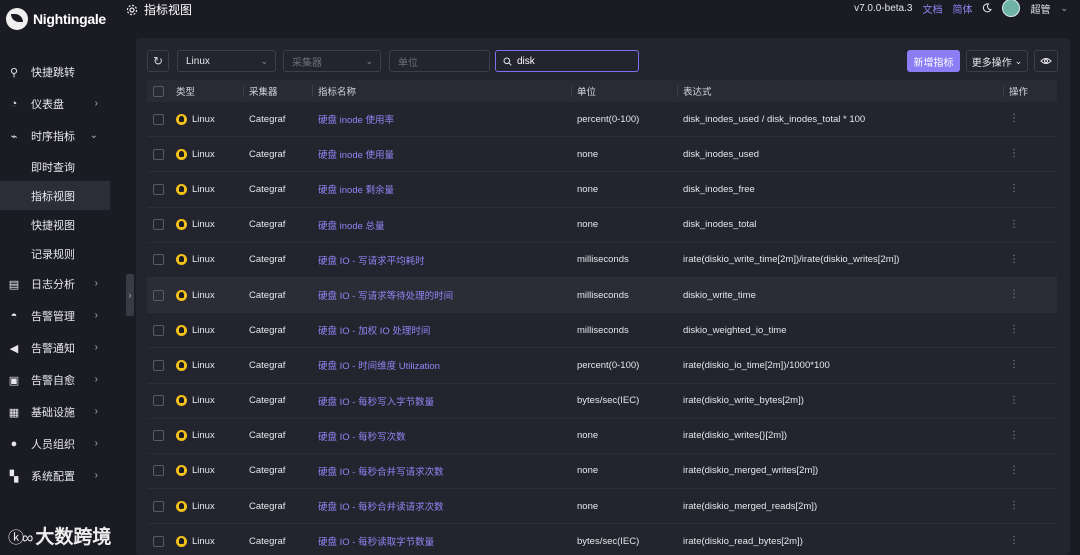 The height and width of the screenshot is (555, 1080). I want to click on more-actions-button: 更多操作 ⌄, so click(997, 61).